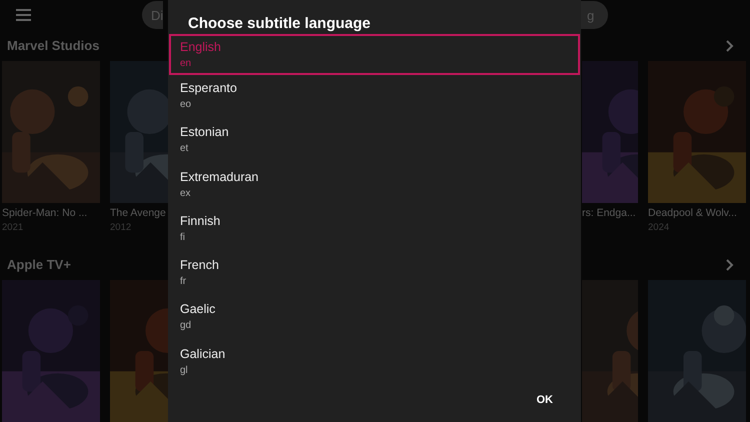 This screenshot has width=750, height=422. What do you see at coordinates (53, 46) in the screenshot?
I see `section-title: Marvel Studios` at bounding box center [53, 46].